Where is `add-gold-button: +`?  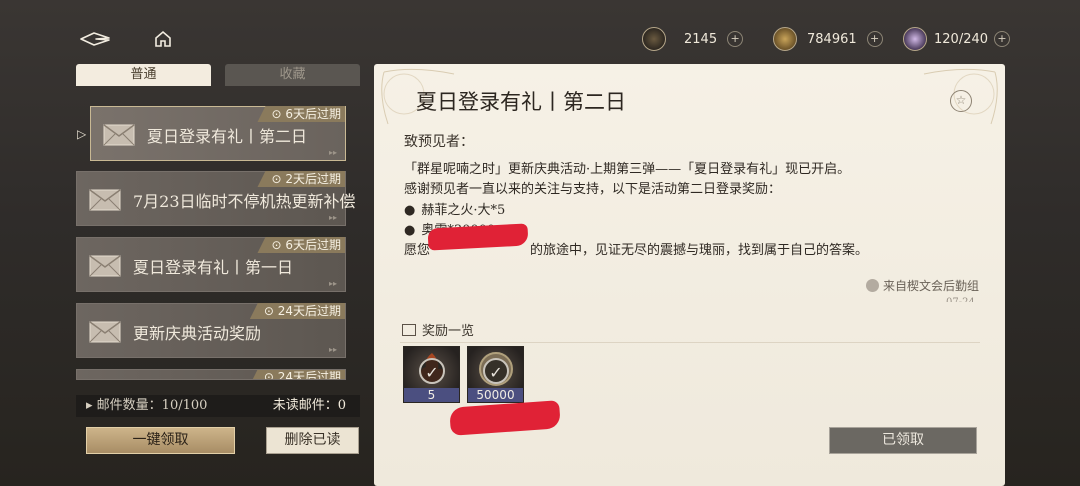
add-gold-button: + is located at coordinates (874, 39).